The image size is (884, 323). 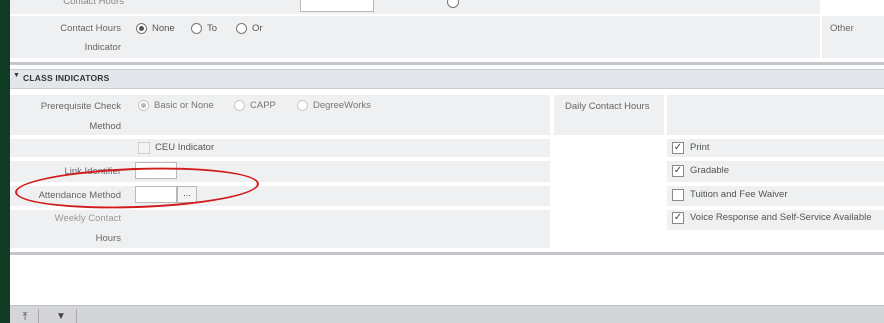 I want to click on move-down-icon: ▼, so click(x=61, y=316).